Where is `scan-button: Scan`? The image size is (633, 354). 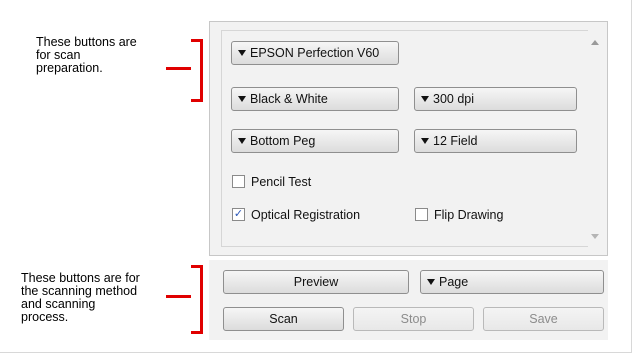
scan-button: Scan is located at coordinates (283, 319).